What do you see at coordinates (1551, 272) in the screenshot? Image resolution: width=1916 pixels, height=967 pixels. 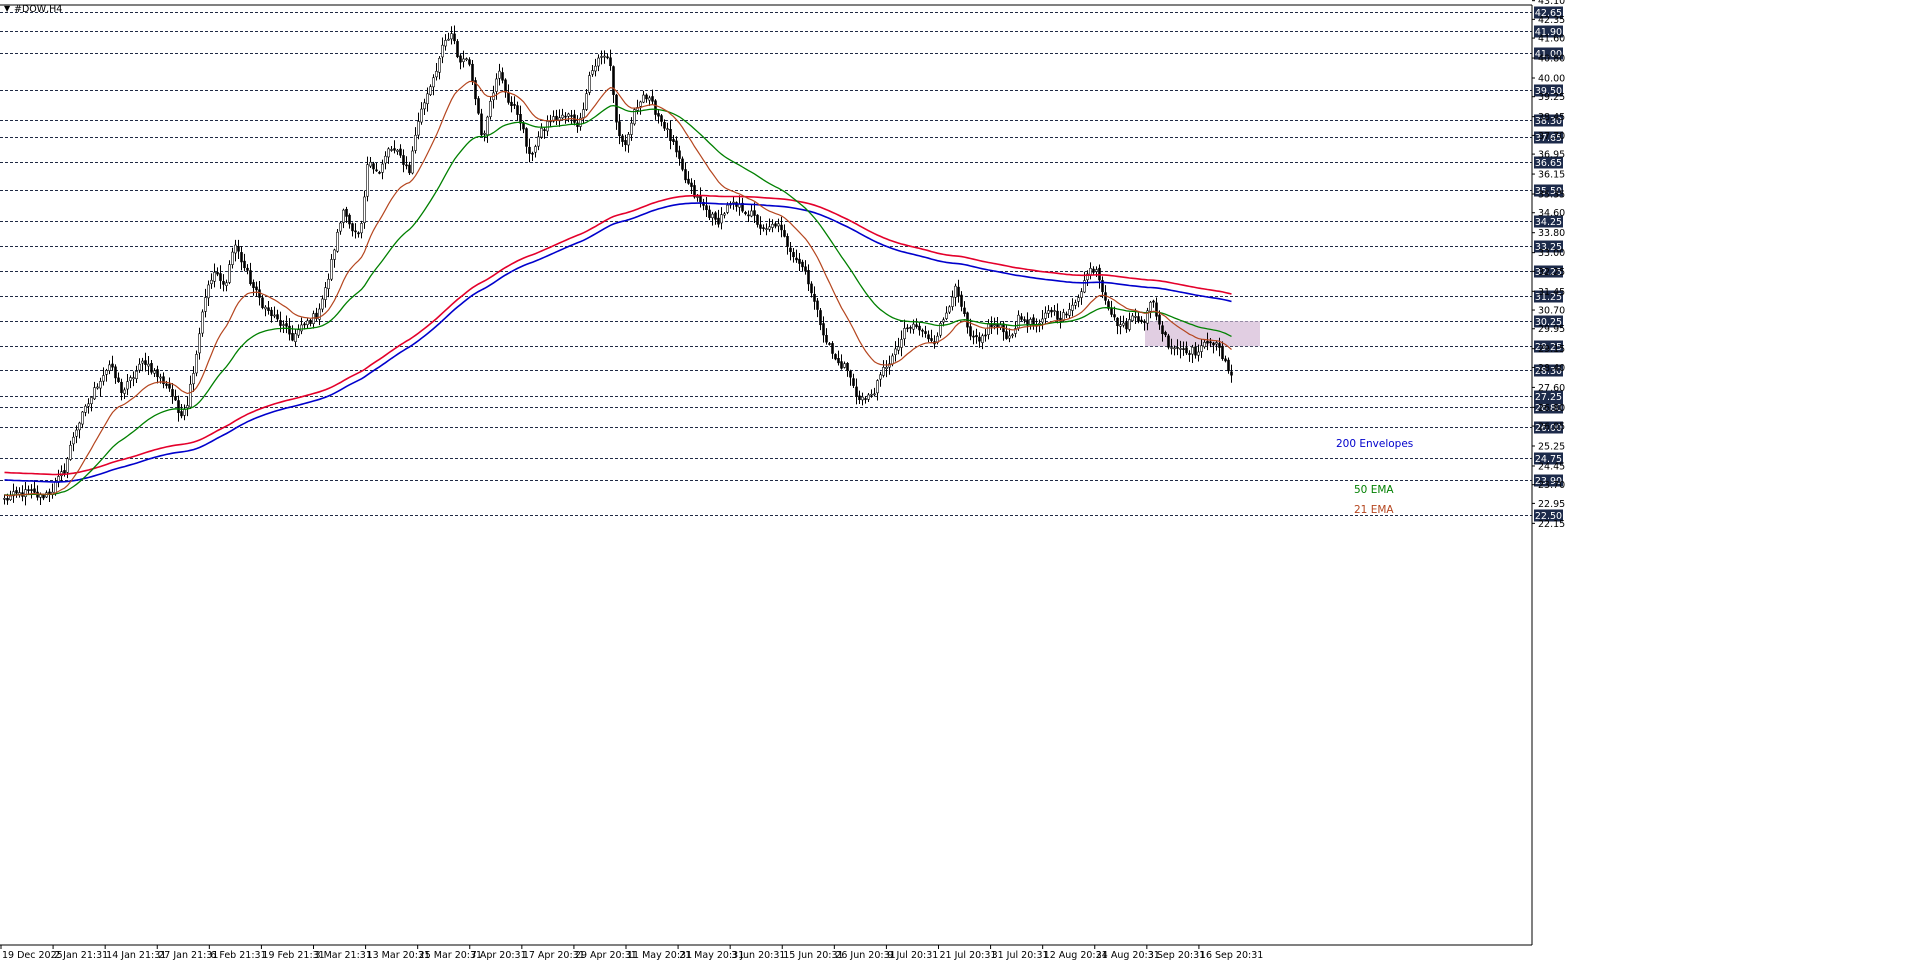 I see `price-tick-label: 32.25` at bounding box center [1551, 272].